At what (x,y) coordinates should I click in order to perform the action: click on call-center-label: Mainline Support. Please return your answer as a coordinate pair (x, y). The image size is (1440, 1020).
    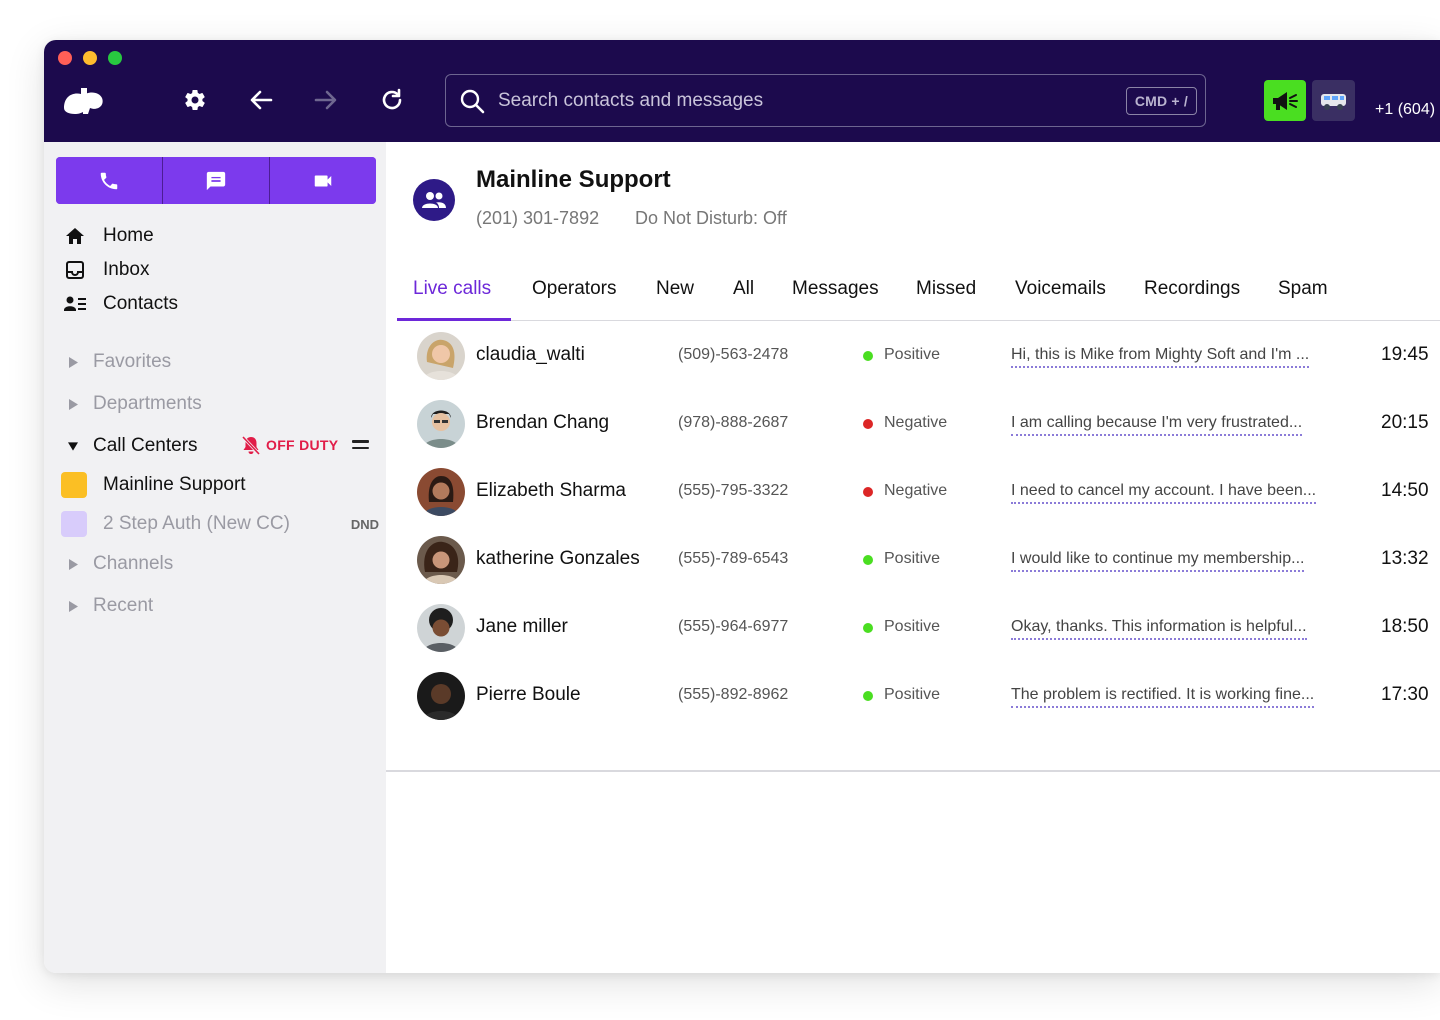
    Looking at the image, I should click on (174, 484).